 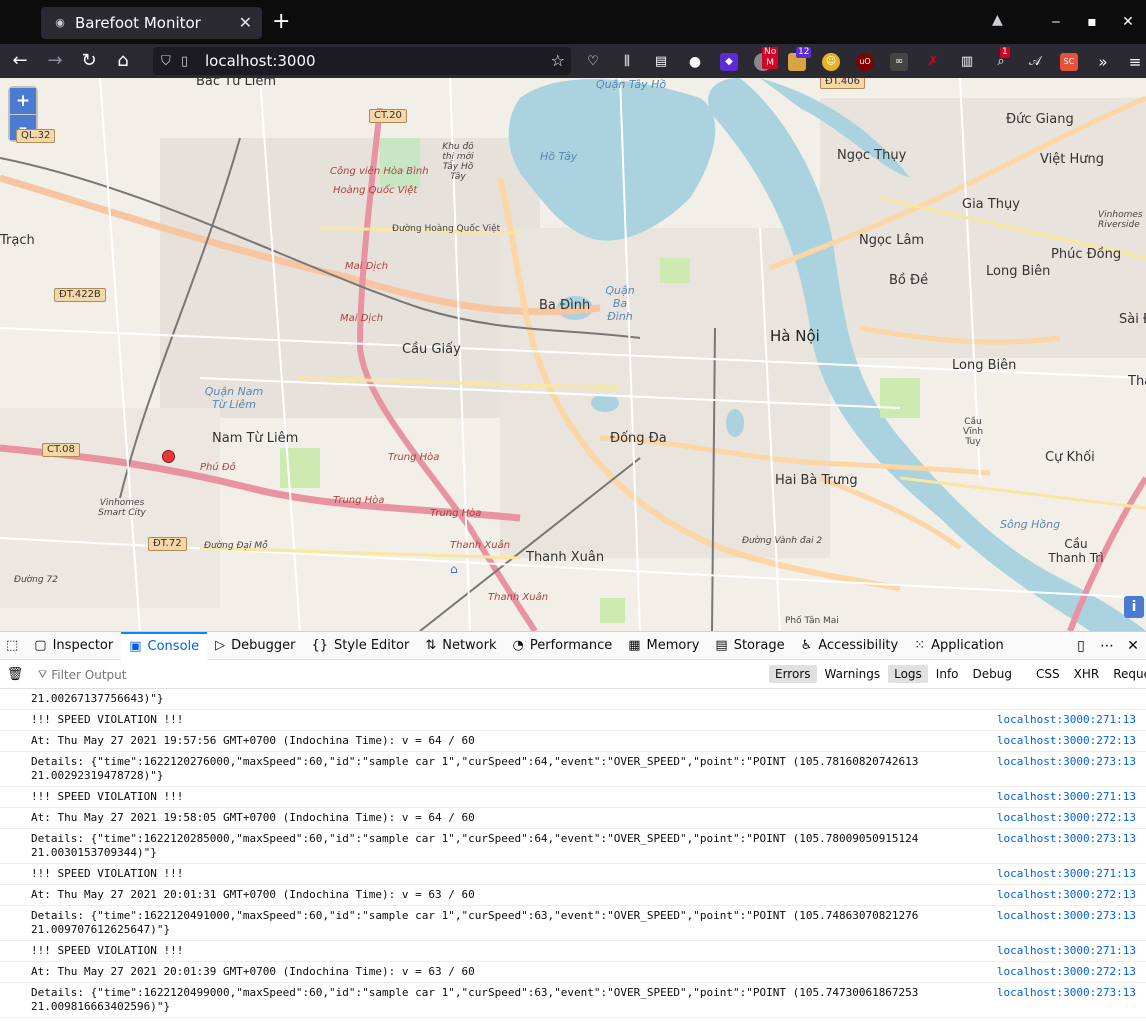 I want to click on forward-button: →, so click(x=55, y=61).